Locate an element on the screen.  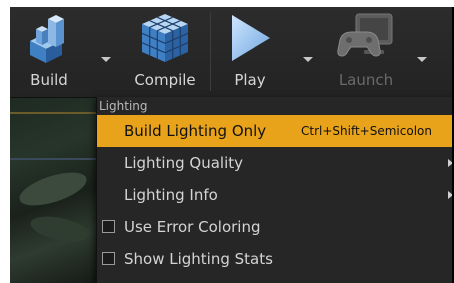
menu-item-label: Lighting Info is located at coordinates (171, 195).